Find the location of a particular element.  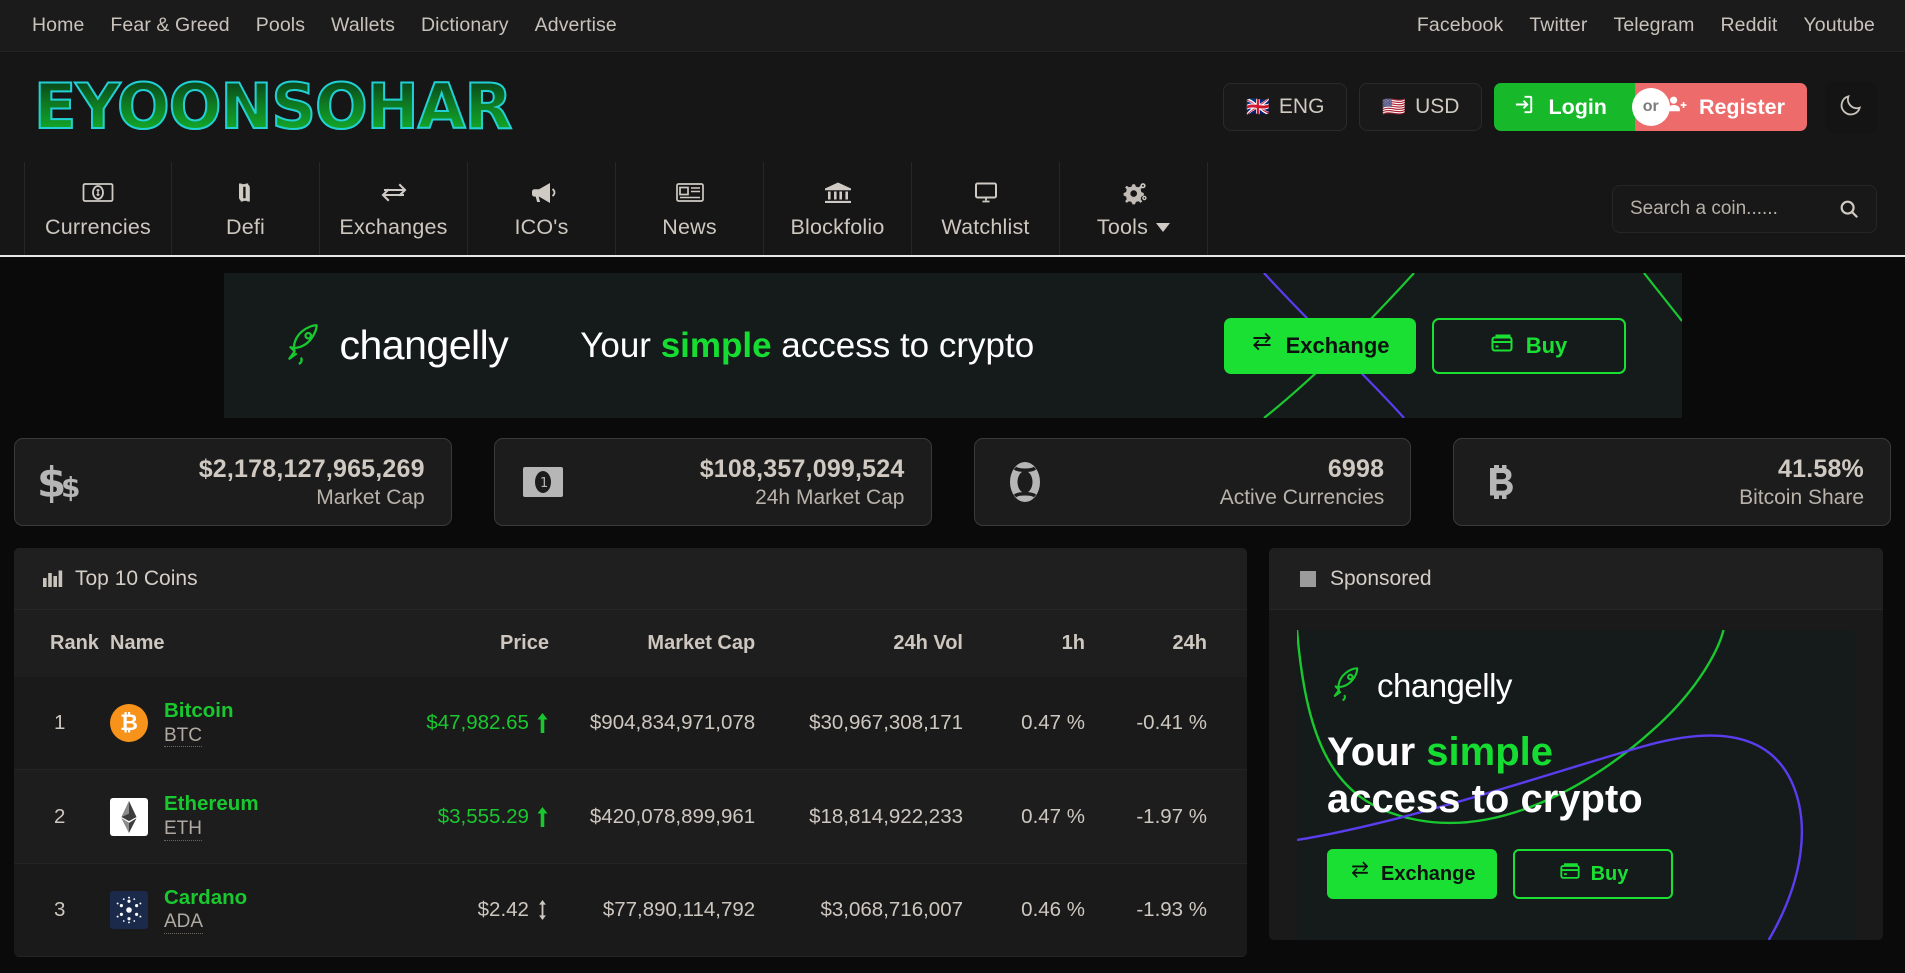

cell-market-cap: $77,890,114,792 is located at coordinates (677, 910).